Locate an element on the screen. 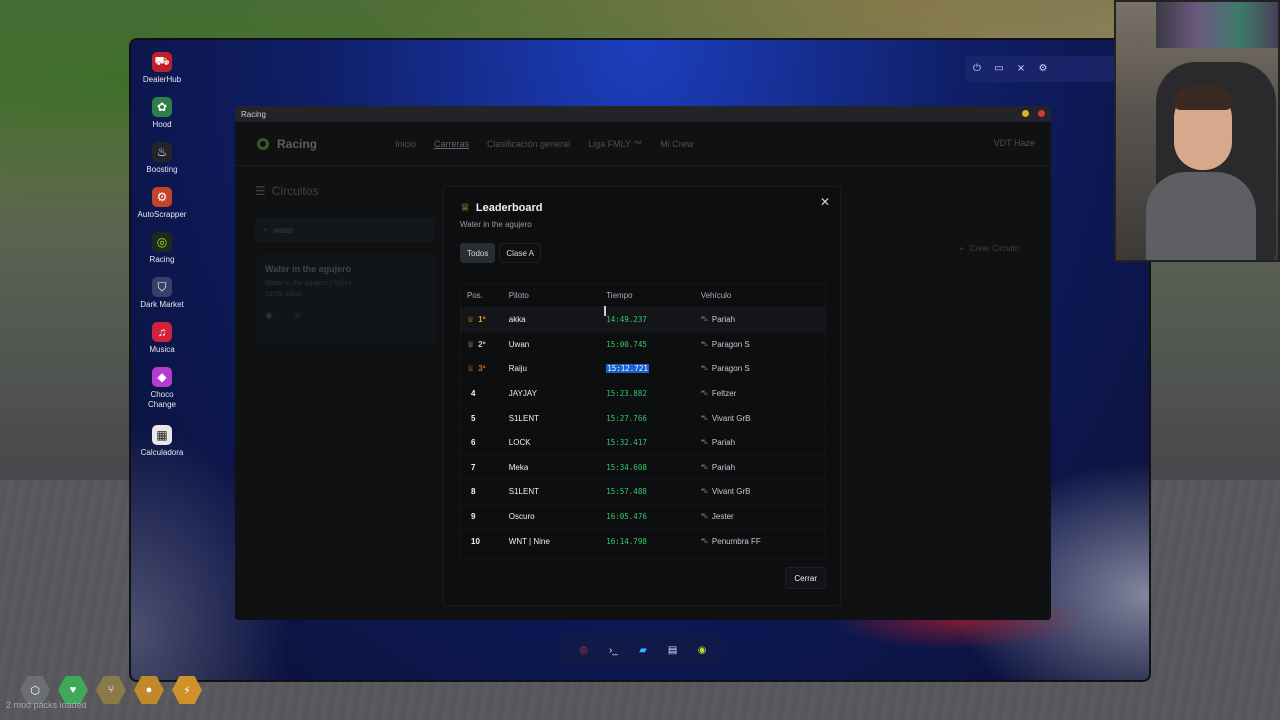  app-racing: ◎ Racing is located at coordinates (162, 250).